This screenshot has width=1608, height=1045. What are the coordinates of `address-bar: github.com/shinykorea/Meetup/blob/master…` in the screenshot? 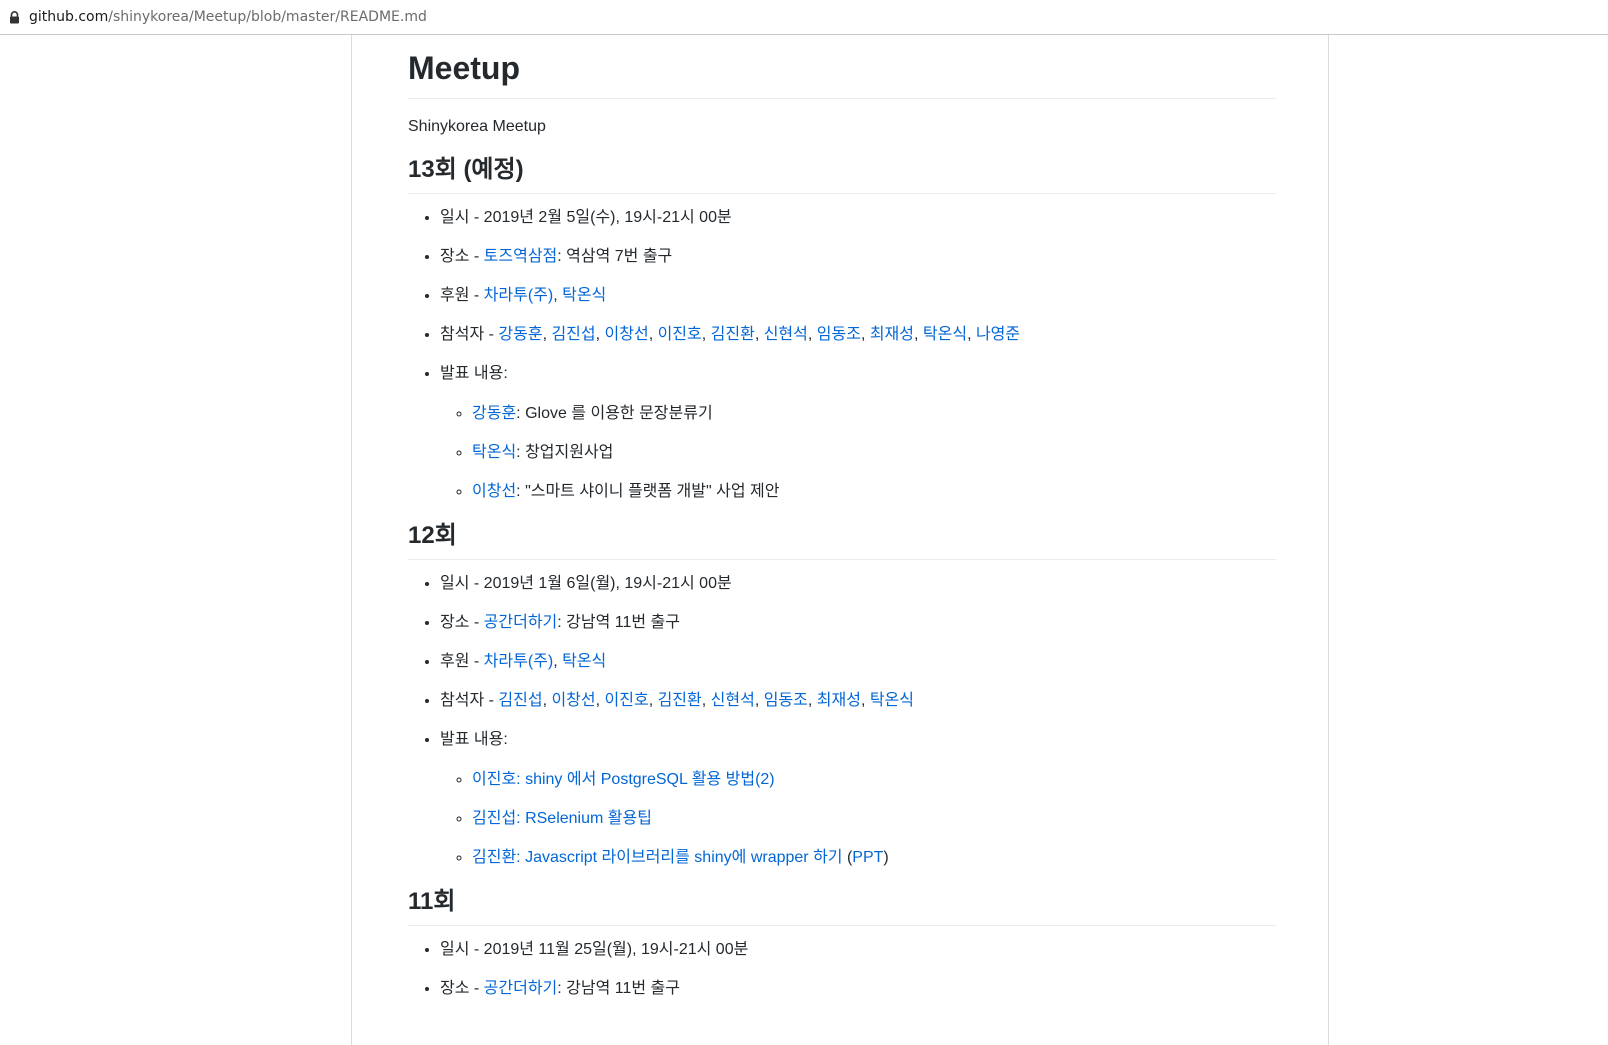 It's located at (804, 17).